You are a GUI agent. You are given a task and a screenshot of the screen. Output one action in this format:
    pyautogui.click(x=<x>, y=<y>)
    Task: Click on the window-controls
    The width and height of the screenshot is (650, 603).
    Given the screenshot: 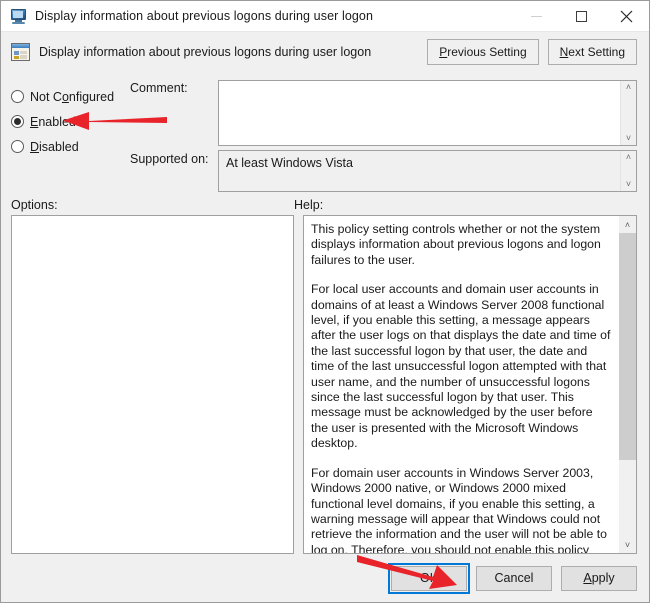 What is the action you would take?
    pyautogui.click(x=581, y=16)
    